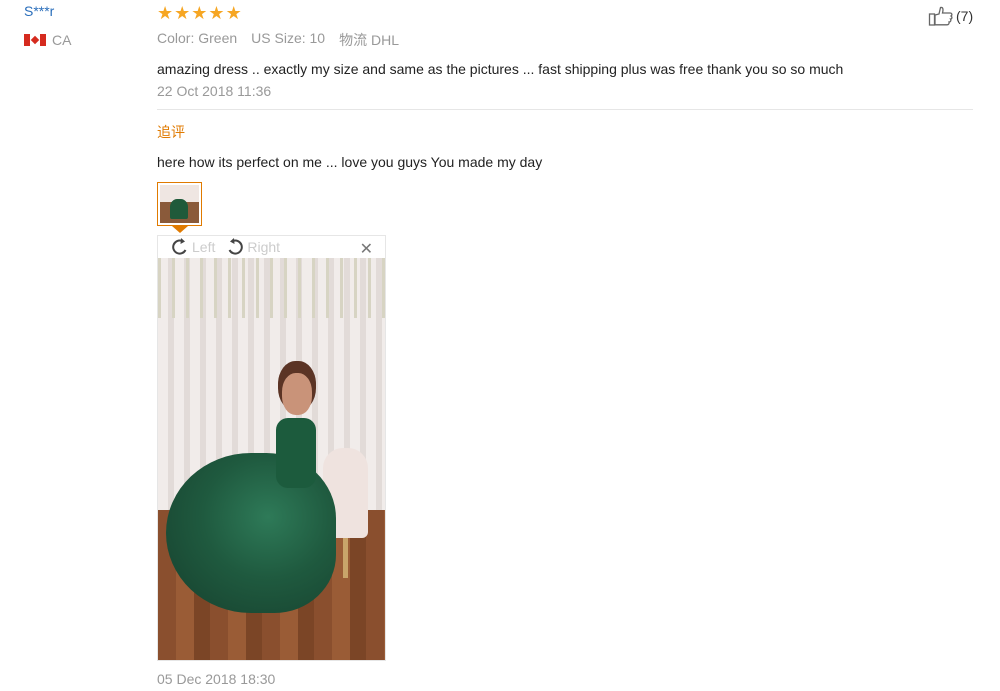 The image size is (1000, 691). Describe the element at coordinates (180, 229) in the screenshot. I see `caret-down-icon` at that location.